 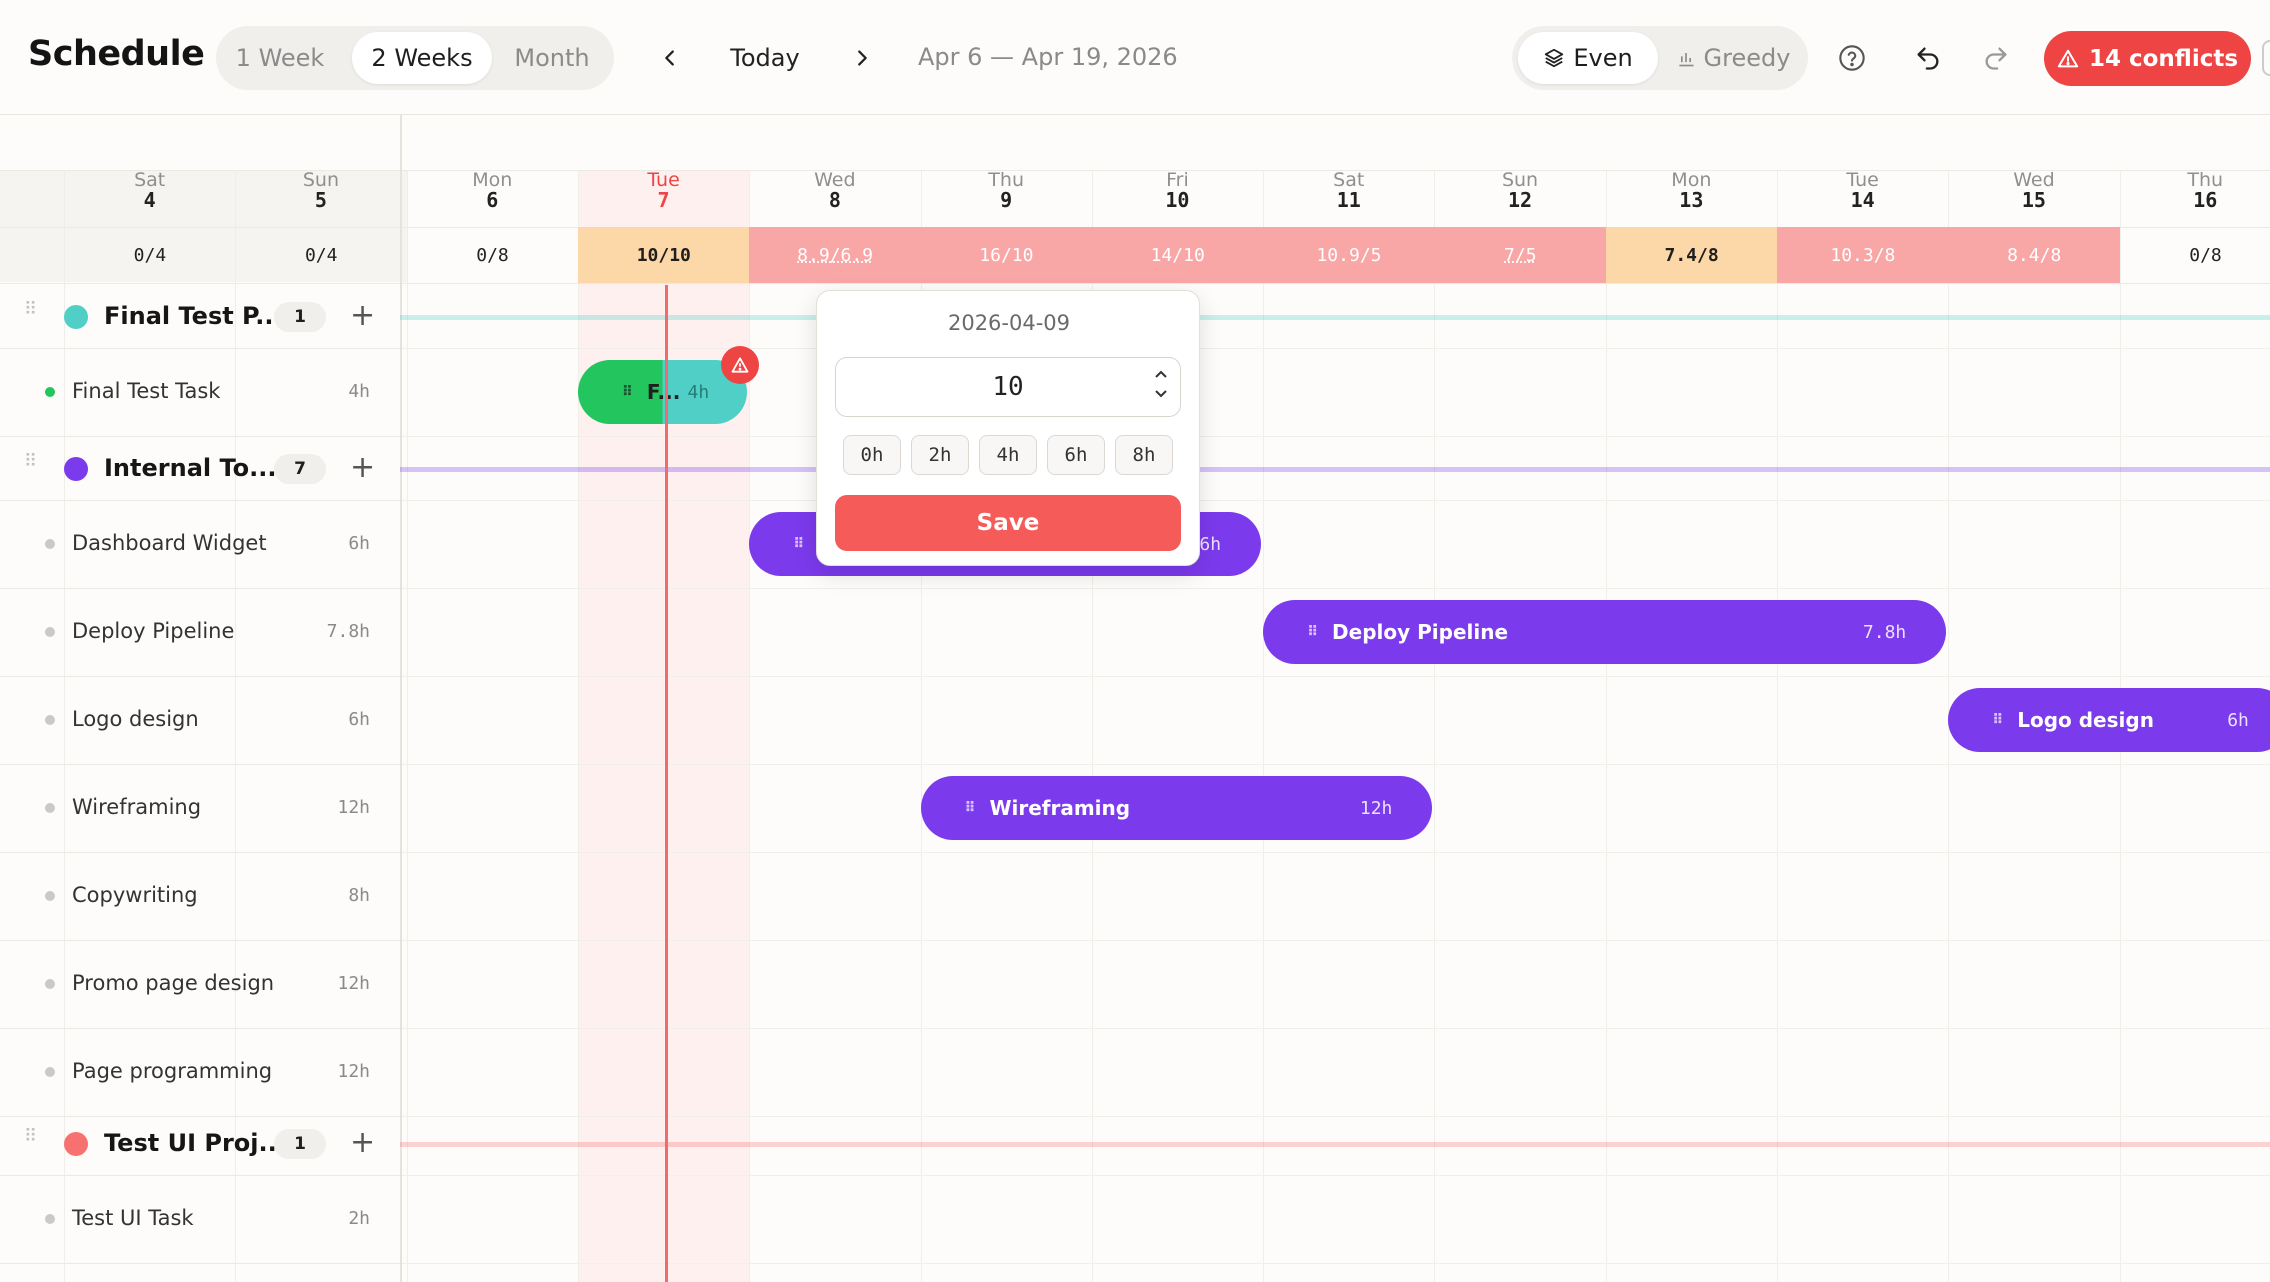 What do you see at coordinates (300, 468) in the screenshot?
I see `project-task-count: 7` at bounding box center [300, 468].